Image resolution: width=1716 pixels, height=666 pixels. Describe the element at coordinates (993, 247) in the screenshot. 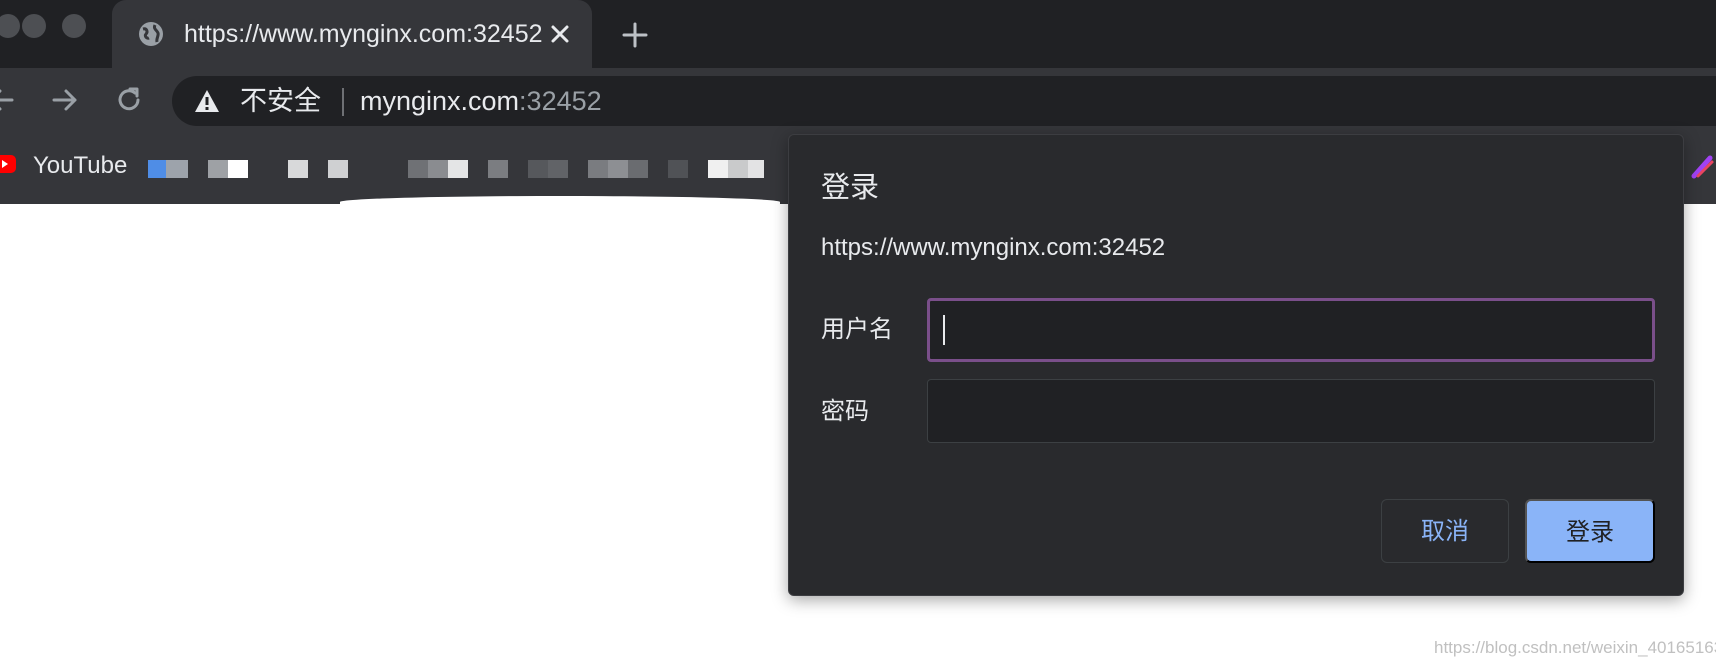

I see `dialog-origin: https://www.mynginx.com:32452` at that location.